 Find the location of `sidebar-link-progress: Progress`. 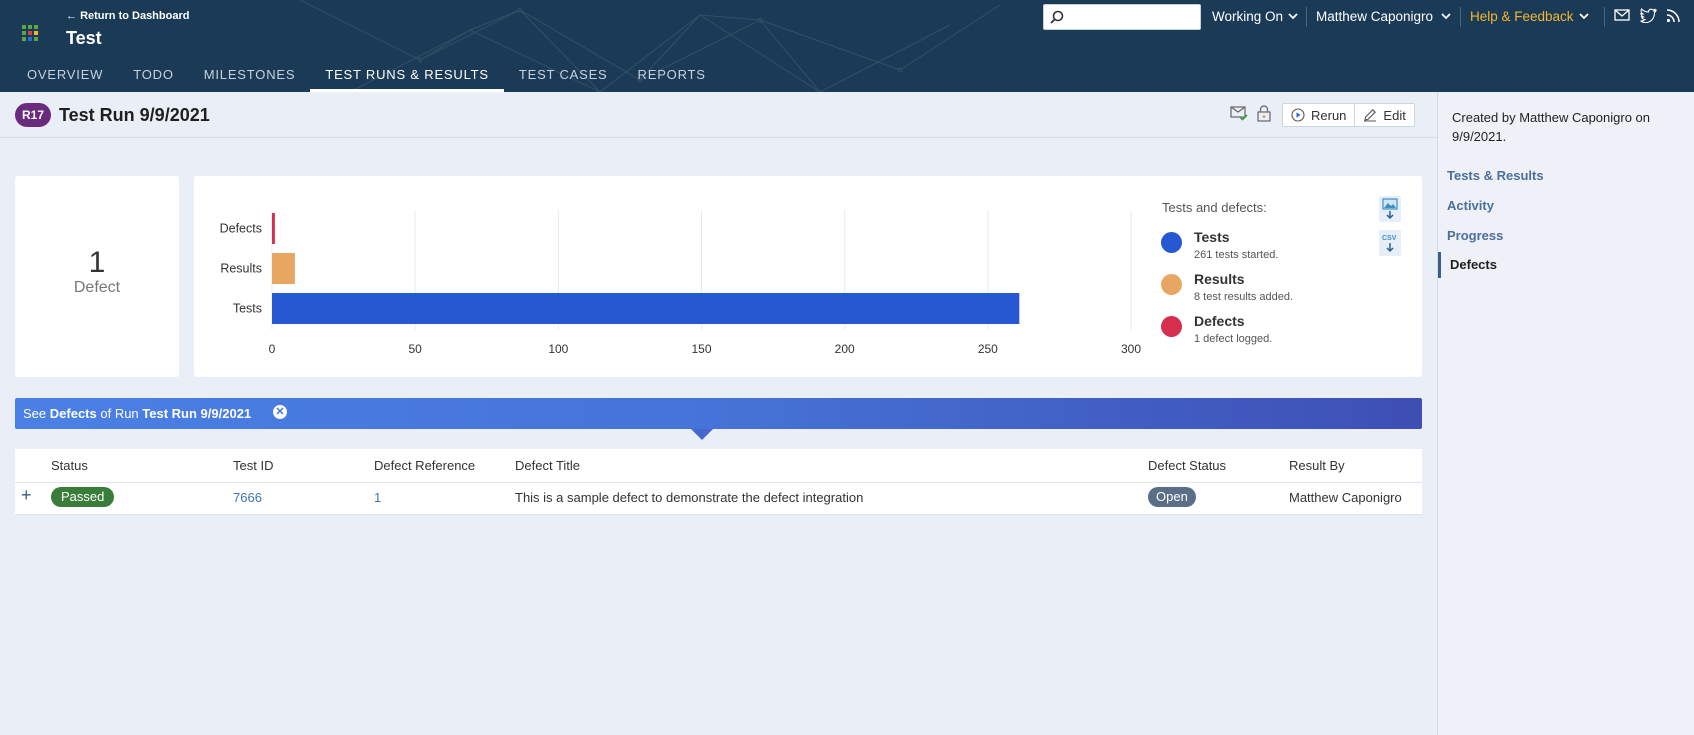

sidebar-link-progress: Progress is located at coordinates (1475, 235).